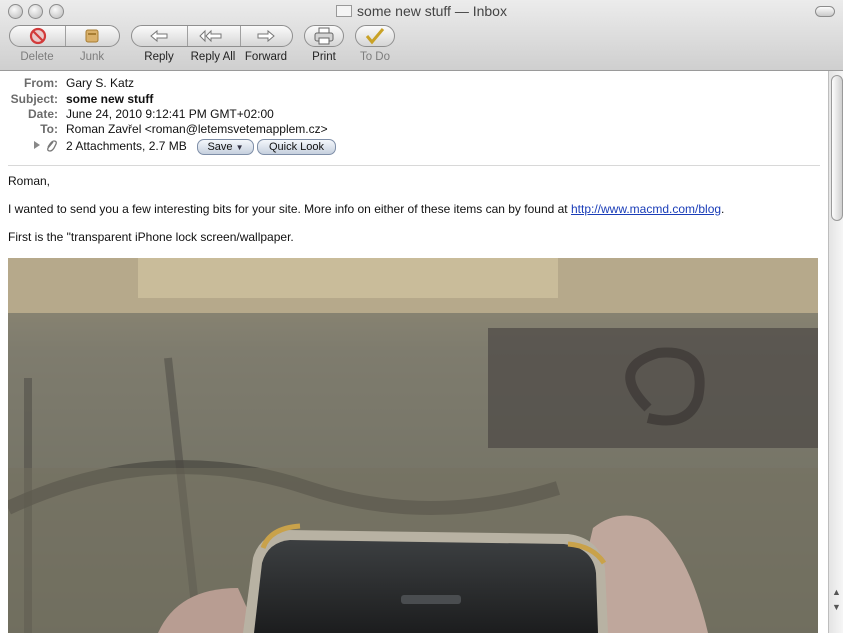  Describe the element at coordinates (836, 592) in the screenshot. I see `scroll-up-arrow-icon: ▲` at that location.